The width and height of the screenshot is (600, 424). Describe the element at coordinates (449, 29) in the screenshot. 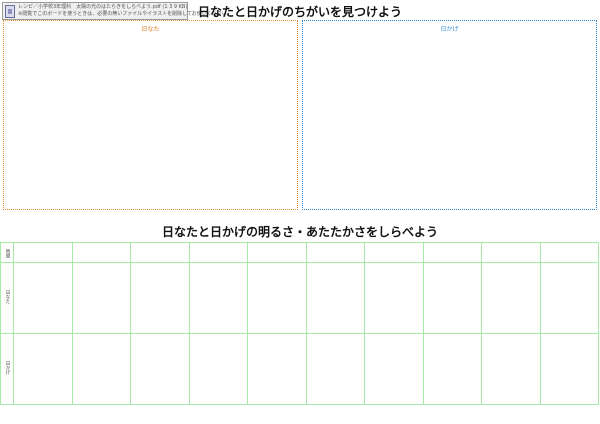

I see `shade-panel-label: 日かげ` at that location.